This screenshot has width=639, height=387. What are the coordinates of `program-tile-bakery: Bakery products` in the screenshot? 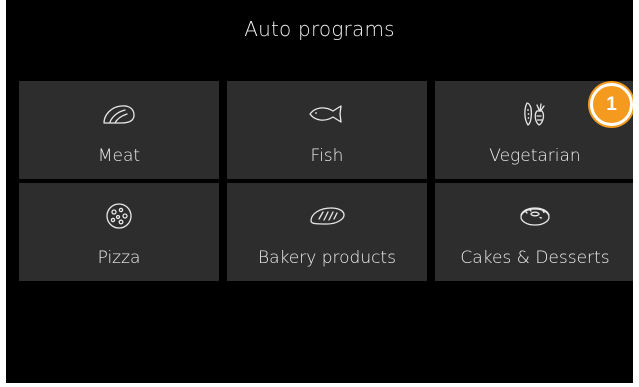 It's located at (327, 232).